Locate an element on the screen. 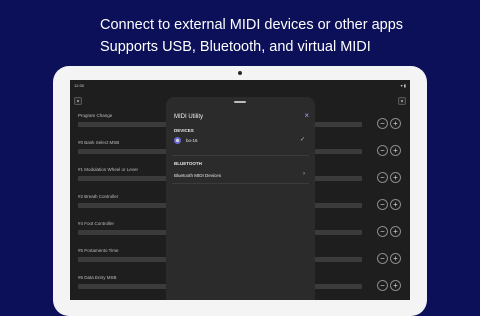  camera-icon is located at coordinates (240, 73).